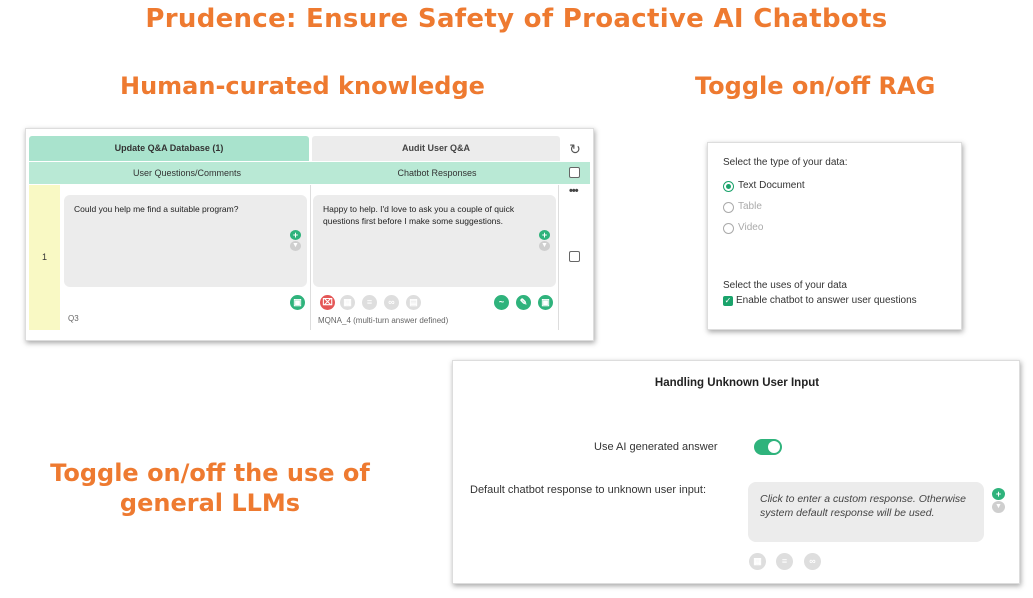  What do you see at coordinates (523, 302) in the screenshot?
I see `edit-icon: ✎` at bounding box center [523, 302].